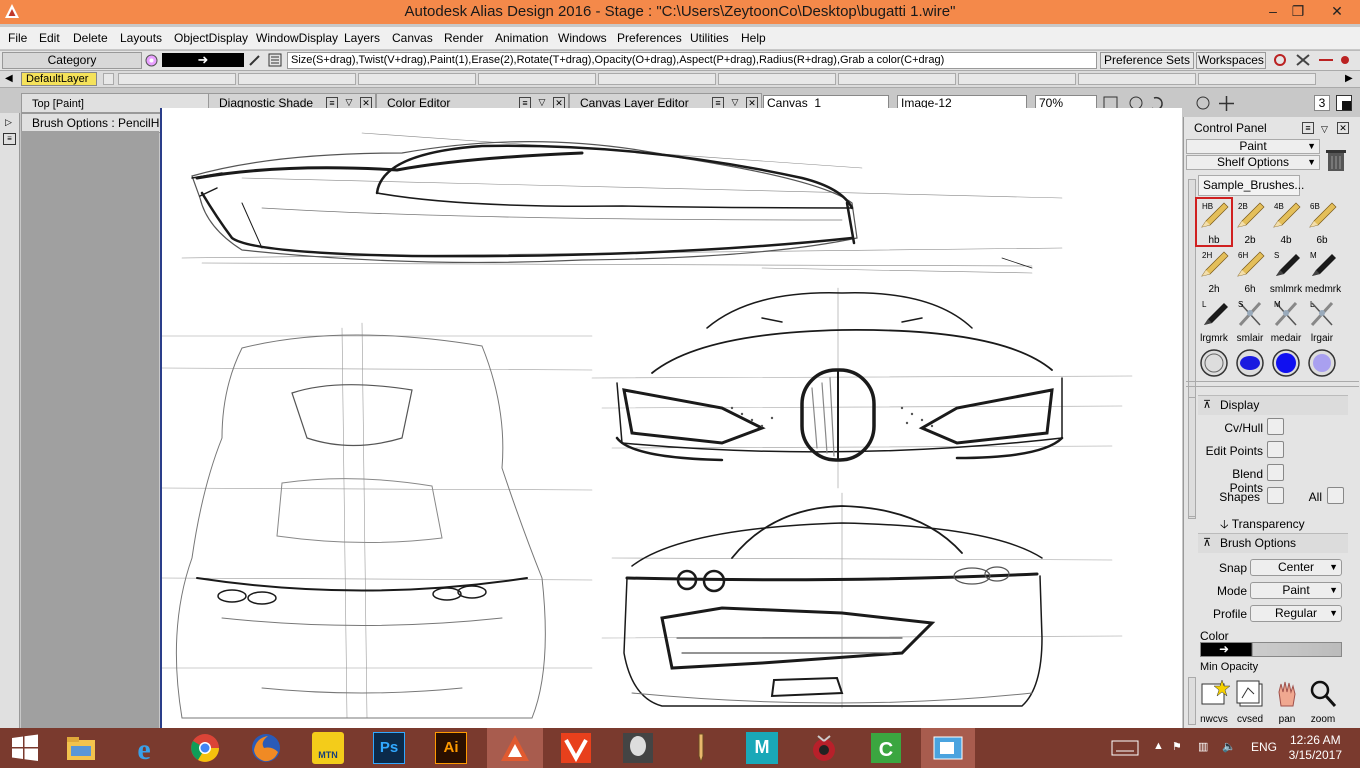 The image size is (1360, 768). What do you see at coordinates (1349, 78) in the screenshot?
I see `layer-scroll-right-icon: ▶` at bounding box center [1349, 78].